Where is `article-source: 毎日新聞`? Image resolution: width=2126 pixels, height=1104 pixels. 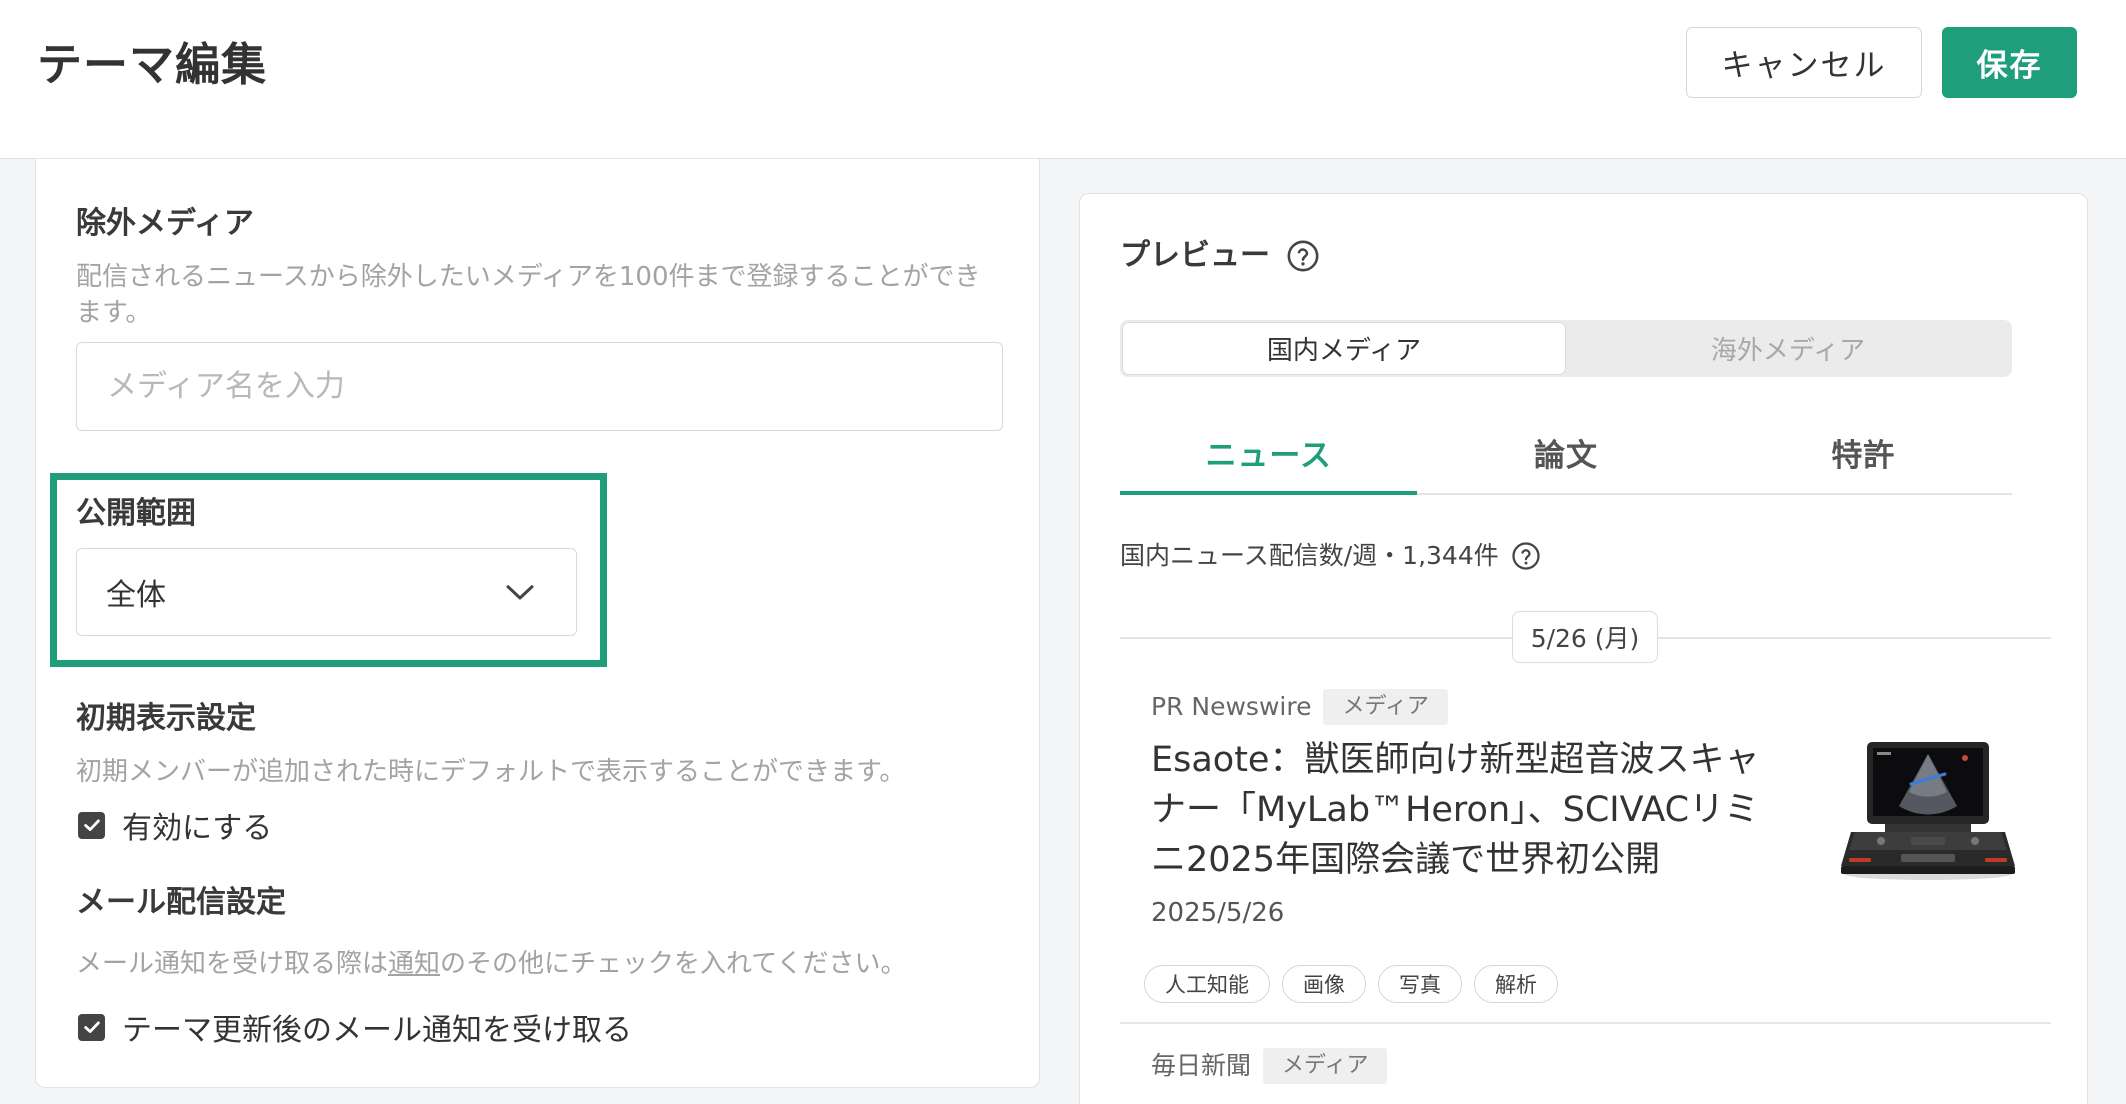 article-source: 毎日新聞 is located at coordinates (1201, 1065).